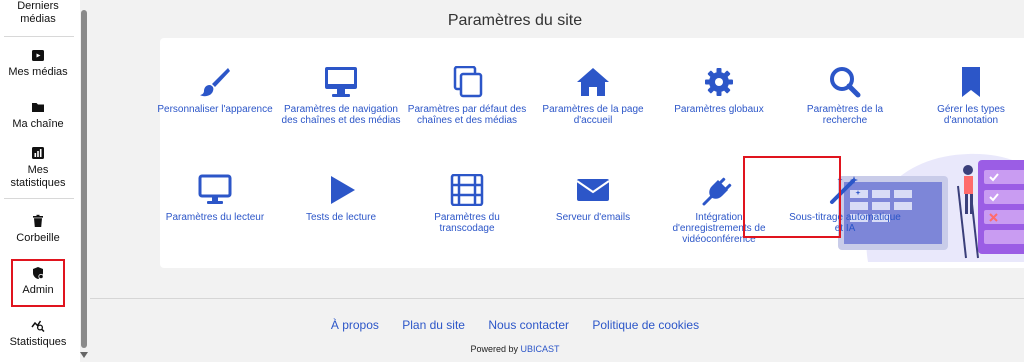 This screenshot has height=362, width=1024. I want to click on sidebar-item-my-statistics: Mes statistiques, so click(38, 168).